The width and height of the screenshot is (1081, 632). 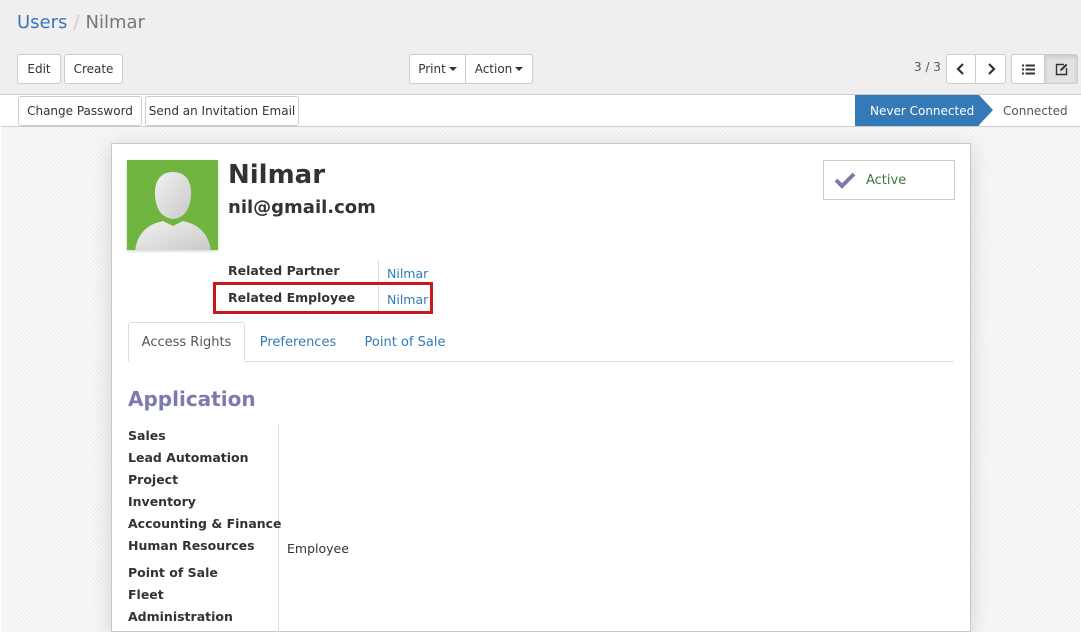 What do you see at coordinates (1035, 110) in the screenshot?
I see `stage-connected: Connected` at bounding box center [1035, 110].